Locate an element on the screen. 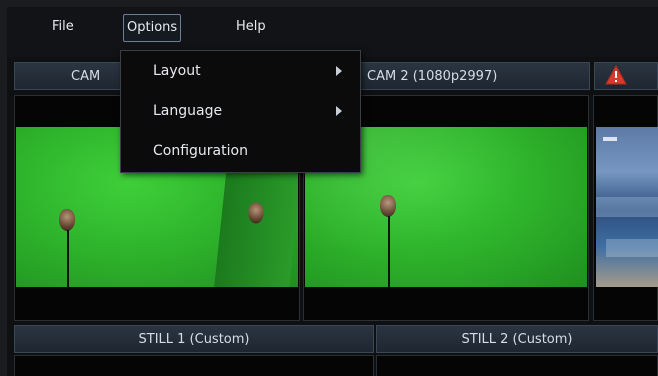 This screenshot has height=376, width=658. menu-help: Help is located at coordinates (251, 27).